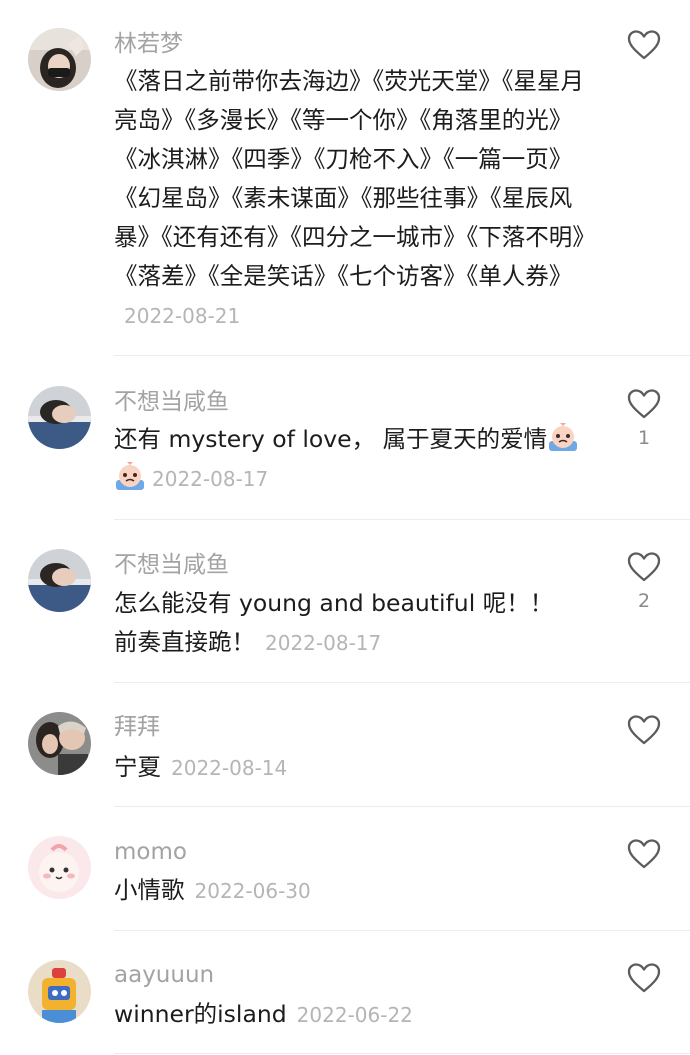 This screenshot has height=1055, width=690. Describe the element at coordinates (356, 891) in the screenshot. I see `comment-body: 小情歌 2022-06-30` at that location.